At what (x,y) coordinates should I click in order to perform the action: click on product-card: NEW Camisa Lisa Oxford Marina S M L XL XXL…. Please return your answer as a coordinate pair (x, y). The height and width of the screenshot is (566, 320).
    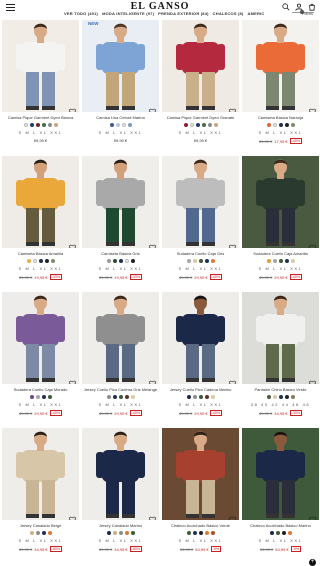
    Looking at the image, I should click on (120, 87).